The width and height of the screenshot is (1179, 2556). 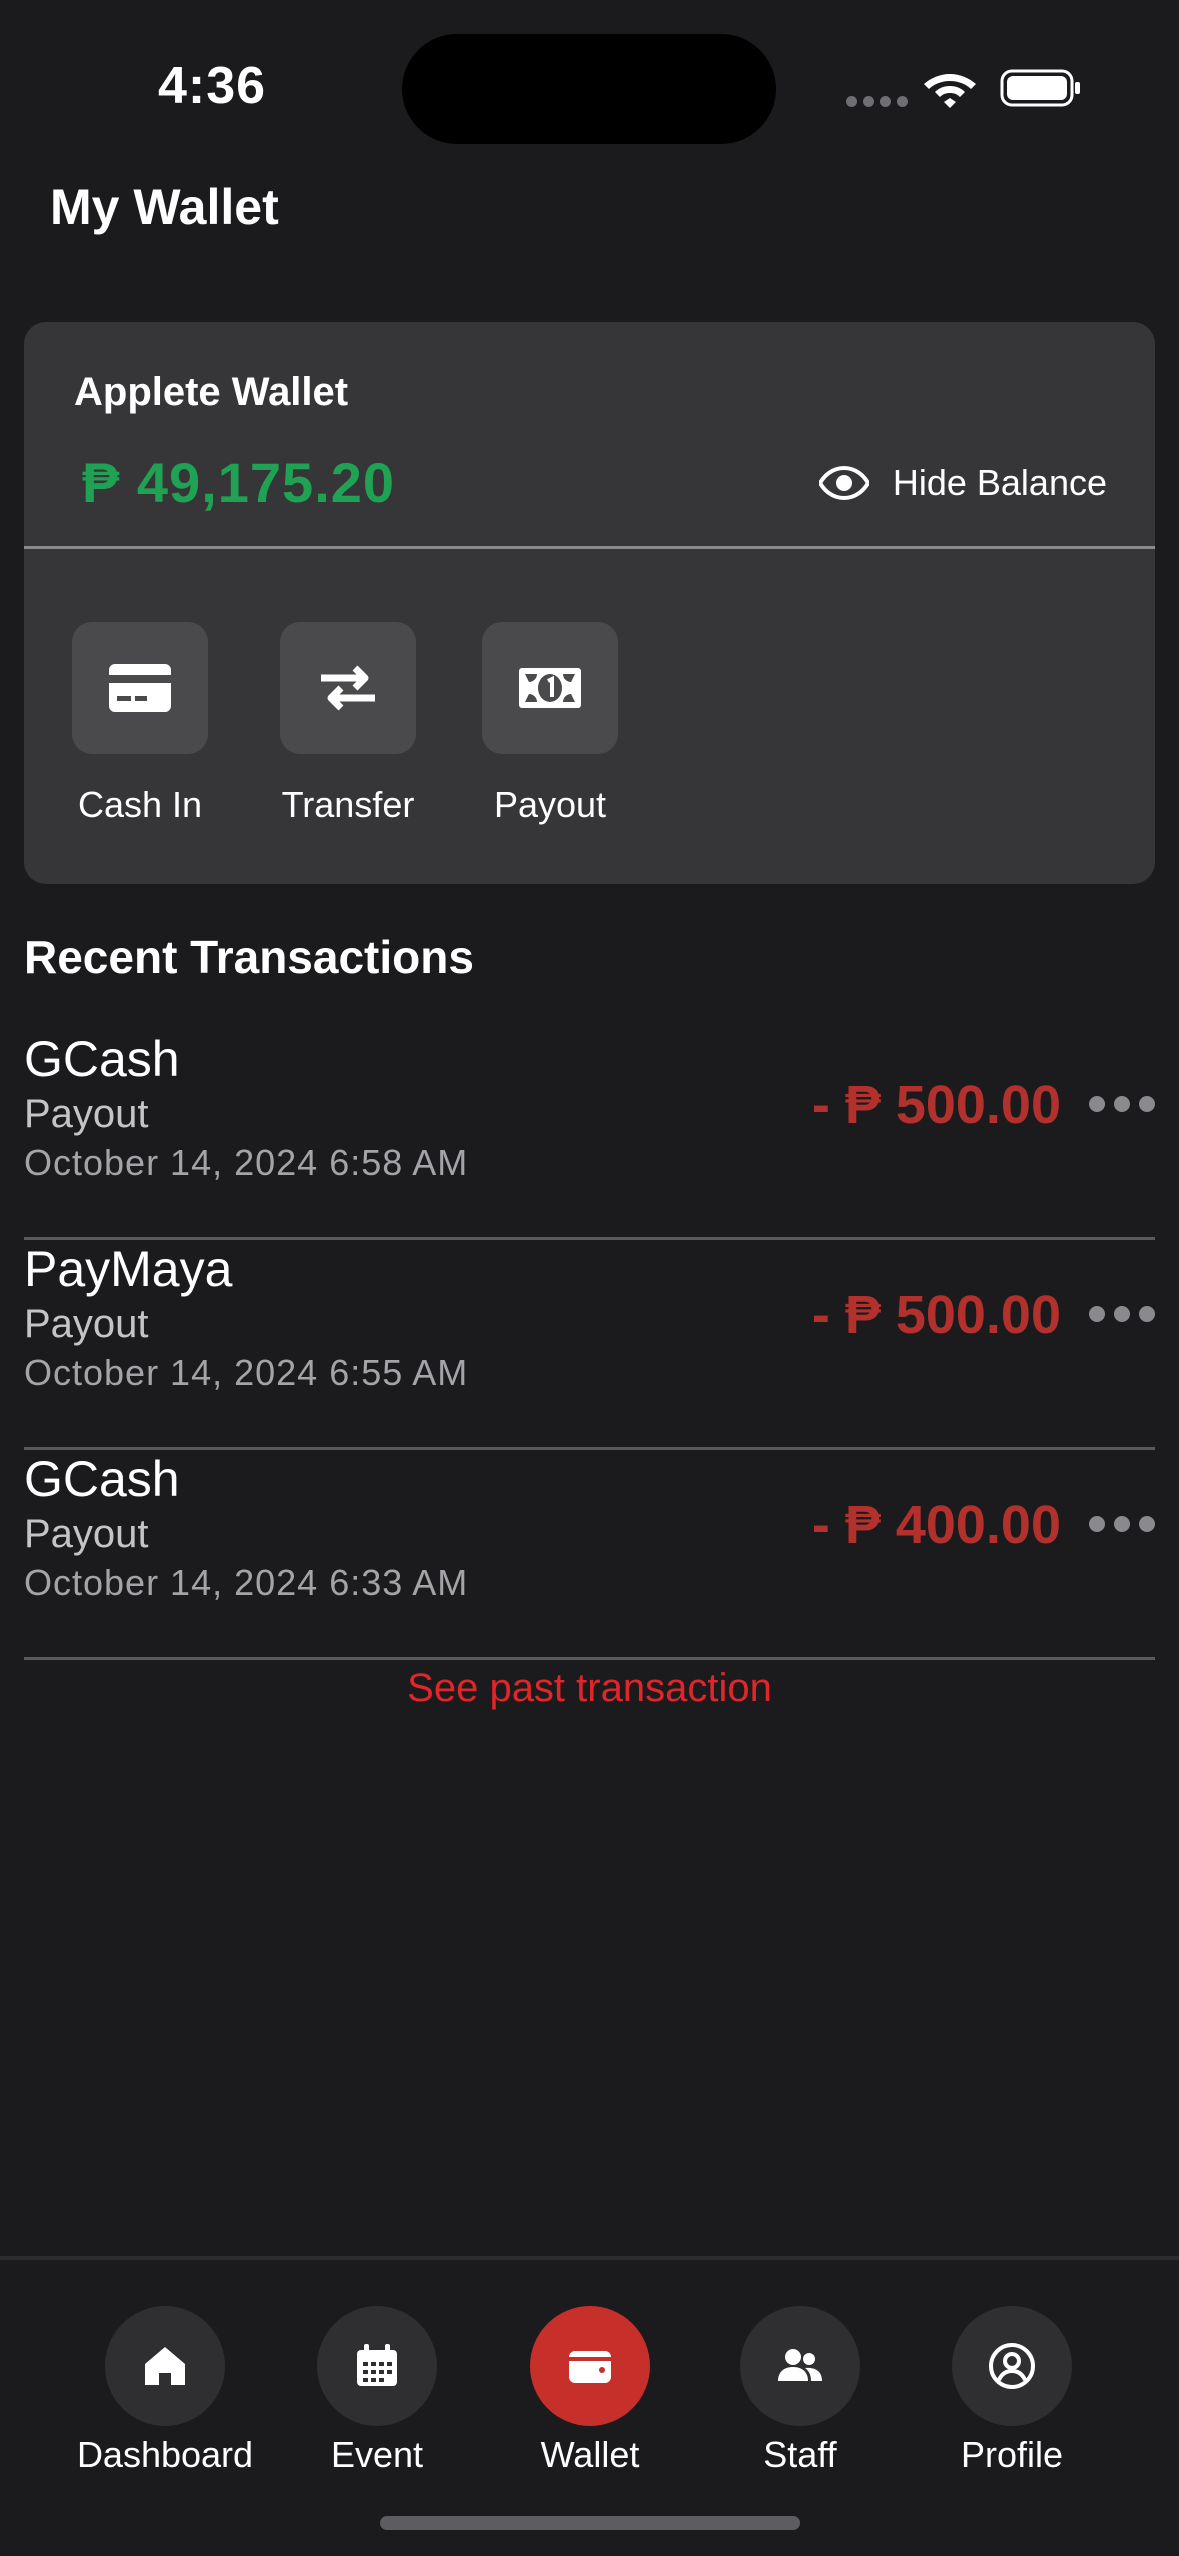 I want to click on page-title: My Wallet, so click(x=164, y=207).